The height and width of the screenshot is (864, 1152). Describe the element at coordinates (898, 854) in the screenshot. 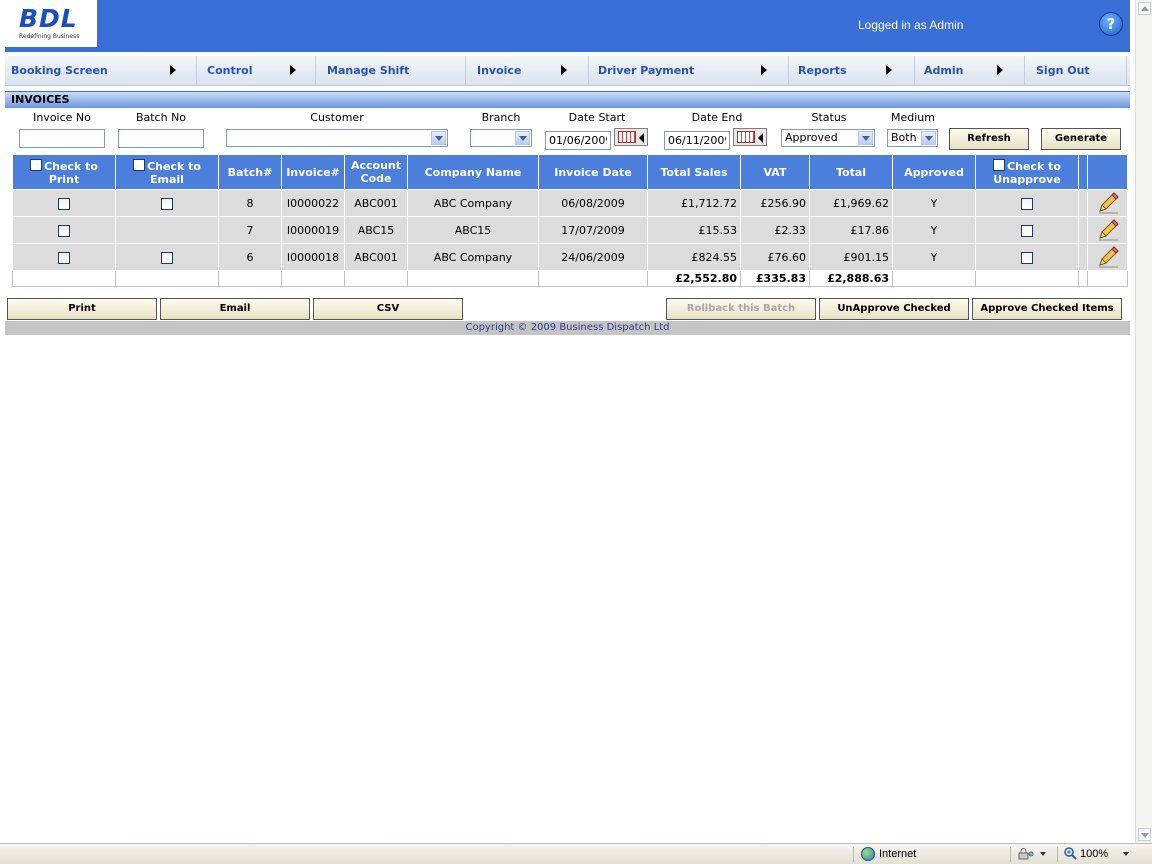

I see `security-zone-label: Internet` at that location.